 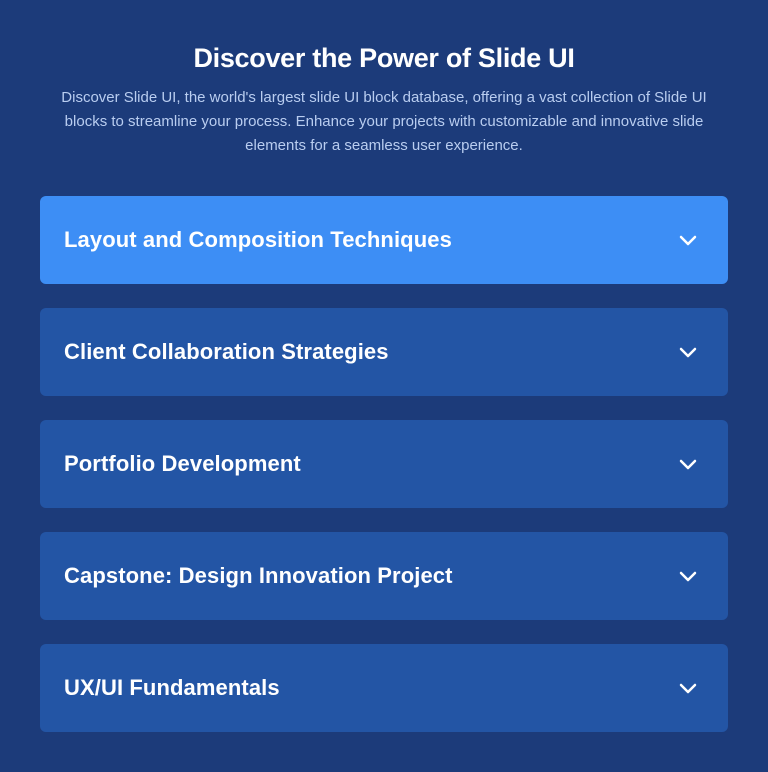 What do you see at coordinates (384, 464) in the screenshot?
I see `accordion-item-portfolio-development: Portfolio Development` at bounding box center [384, 464].